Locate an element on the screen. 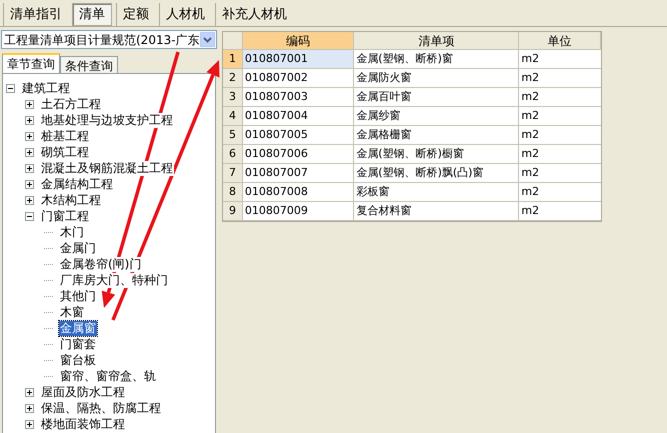 The width and height of the screenshot is (667, 433). tree-item: 金属窗 is located at coordinates (78, 328).